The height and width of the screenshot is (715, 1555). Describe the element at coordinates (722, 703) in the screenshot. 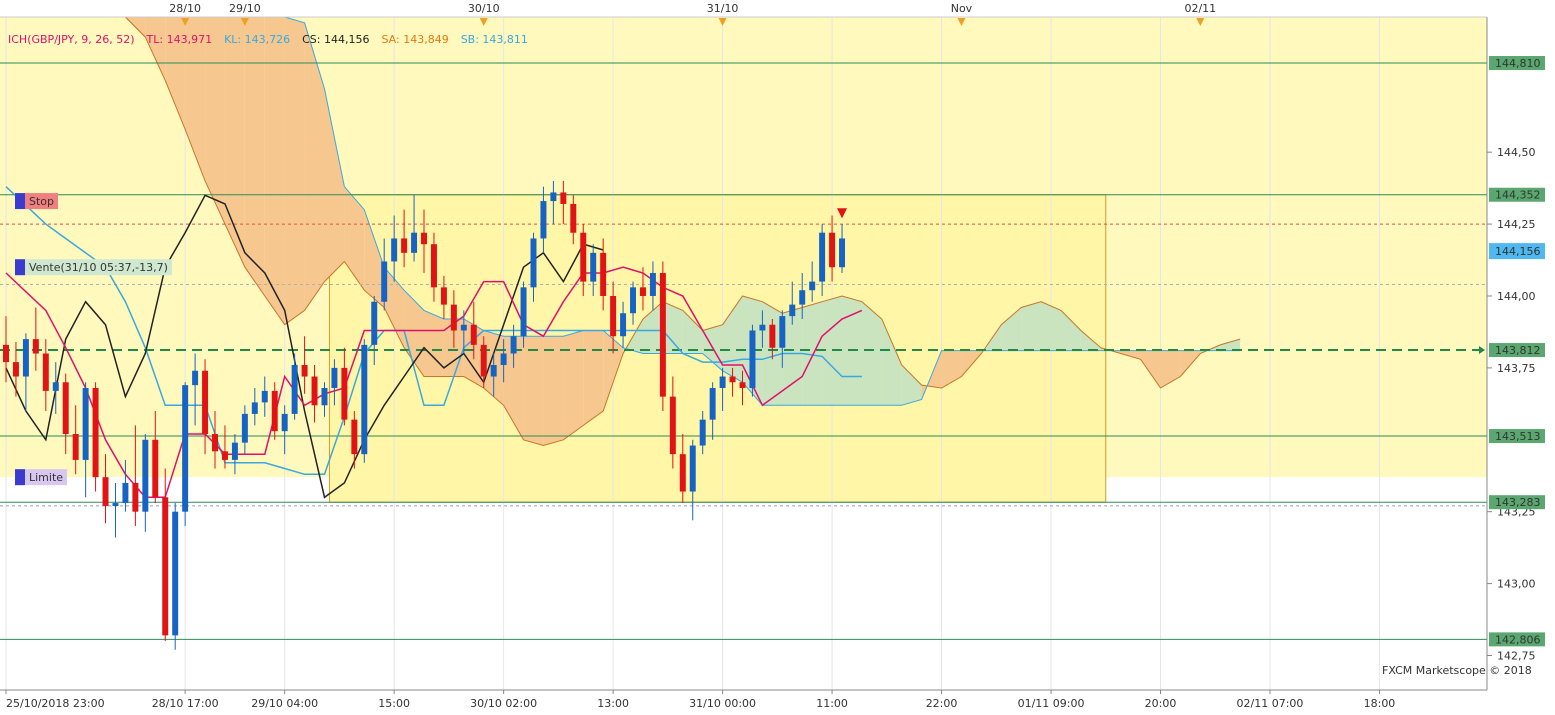

I see `x-tick-label: 31/10 00:00` at that location.